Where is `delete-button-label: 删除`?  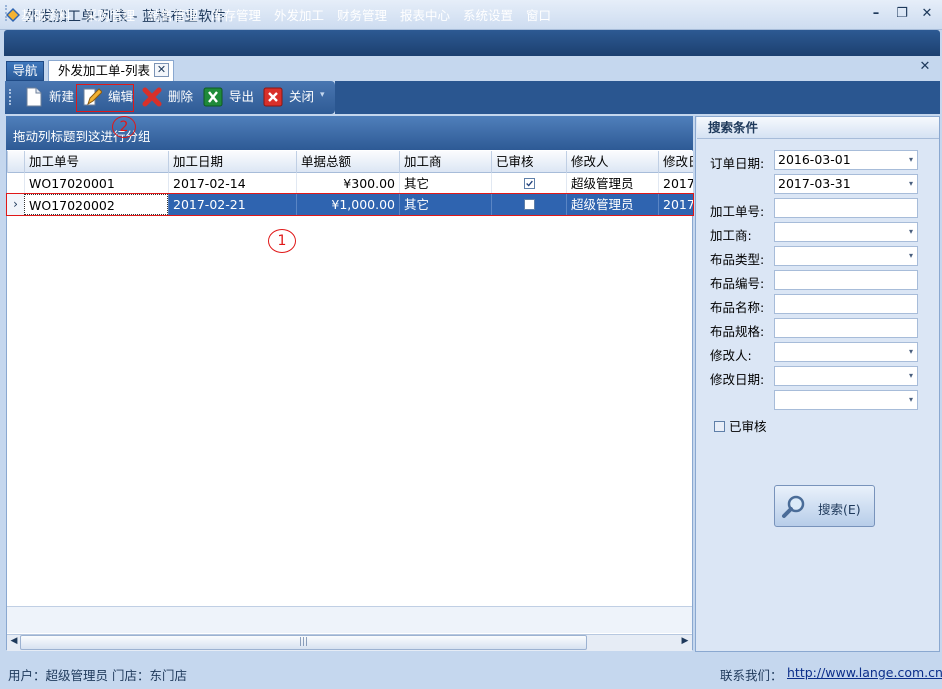
delete-button-label: 删除 is located at coordinates (181, 96).